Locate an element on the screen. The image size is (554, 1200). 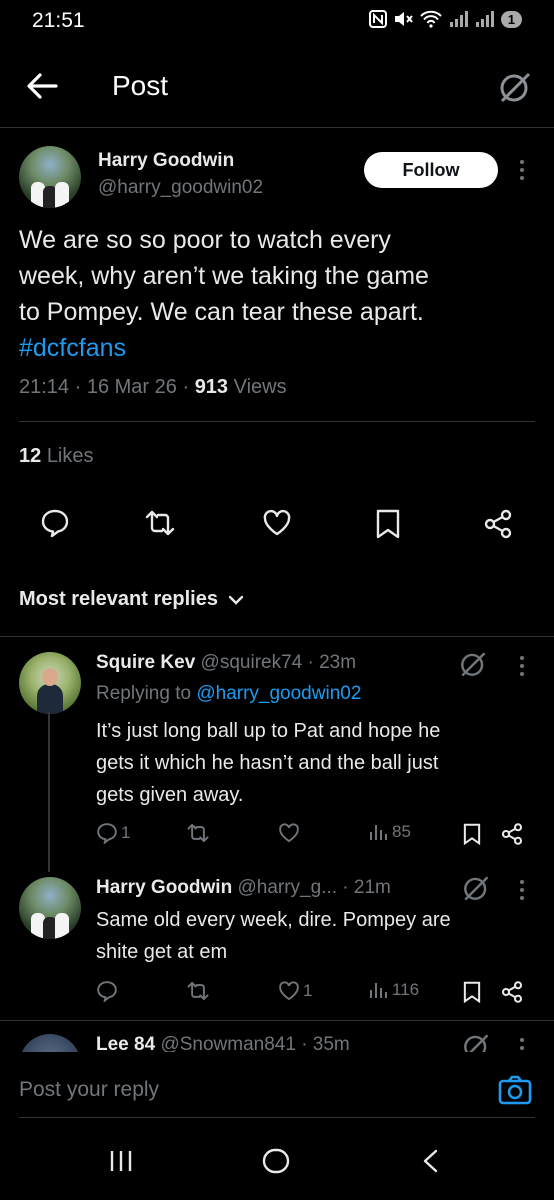
signal-2-icon is located at coordinates (484, 19).